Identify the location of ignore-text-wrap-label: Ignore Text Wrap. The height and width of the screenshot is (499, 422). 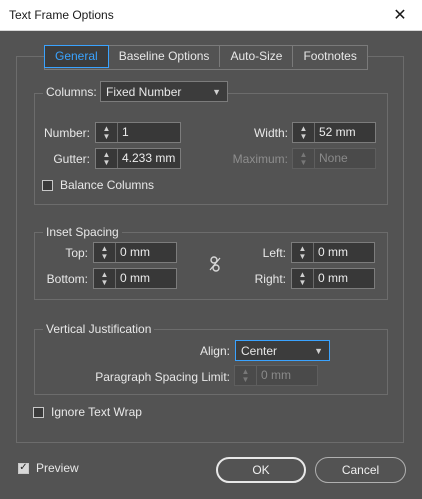
(96, 412).